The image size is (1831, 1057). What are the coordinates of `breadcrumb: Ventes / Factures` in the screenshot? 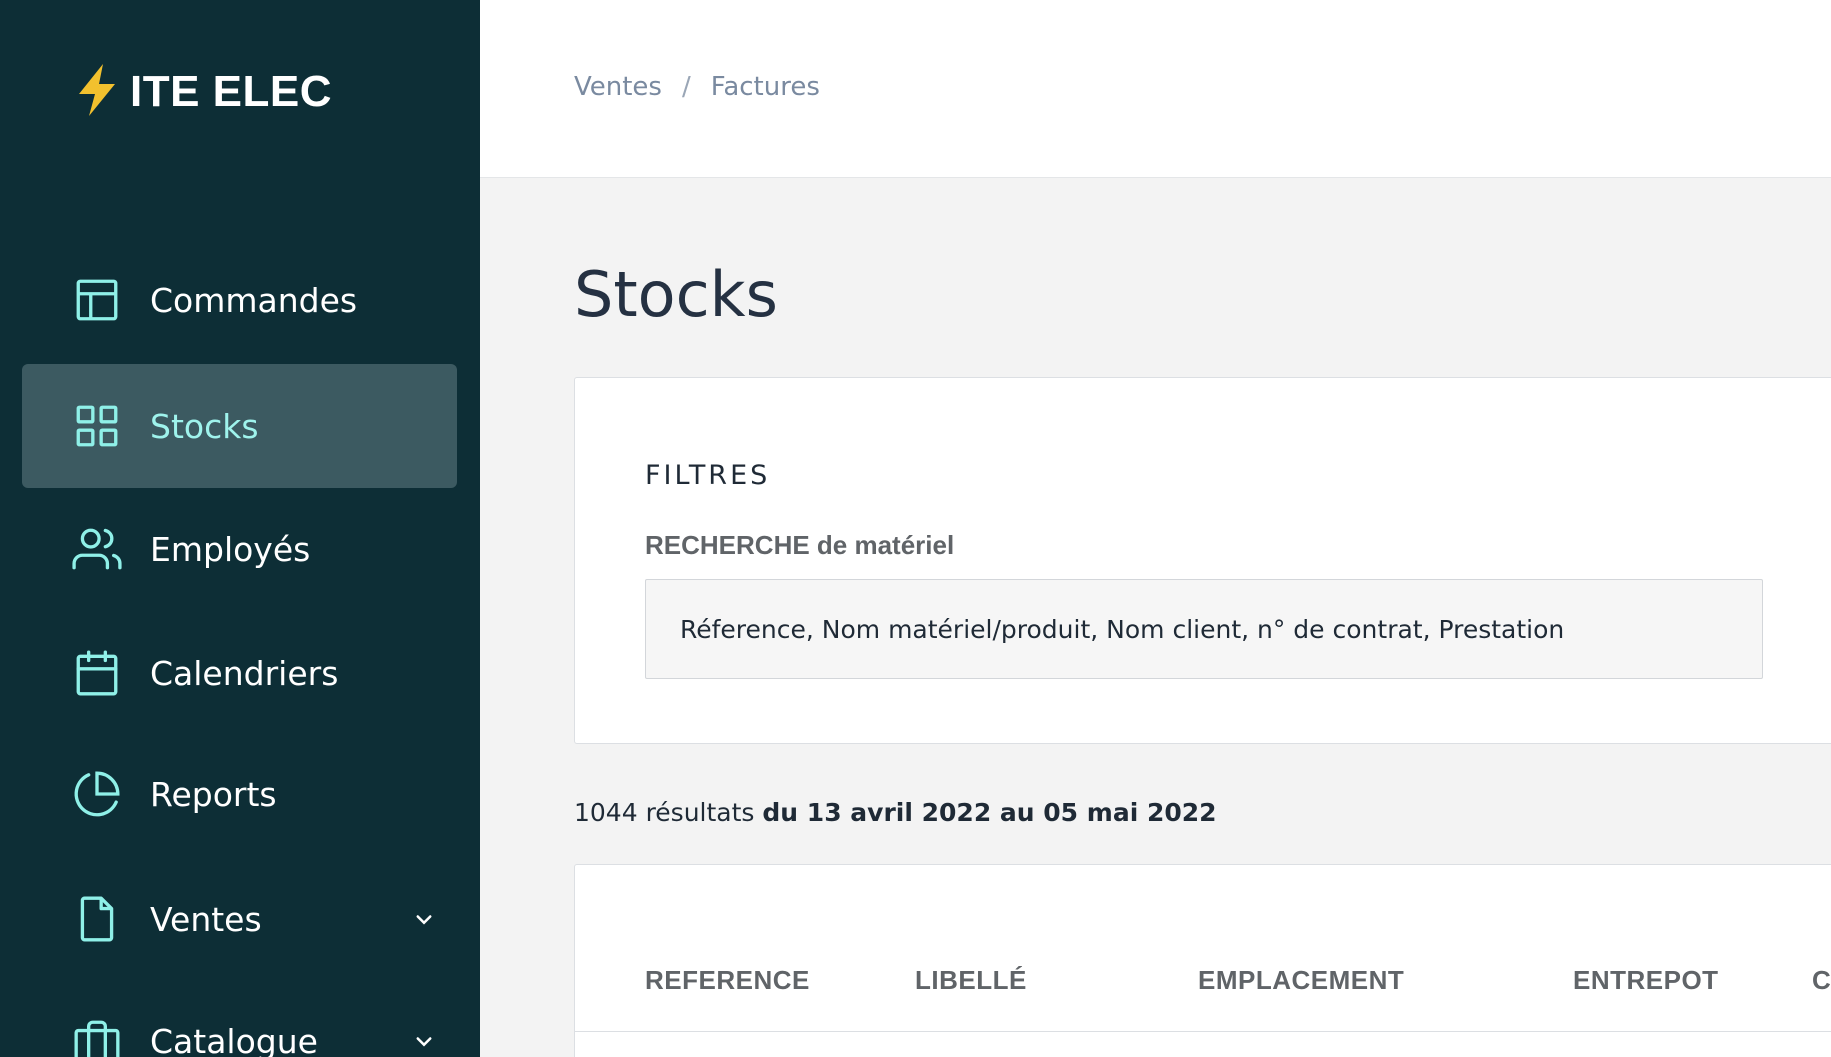 It's located at (697, 87).